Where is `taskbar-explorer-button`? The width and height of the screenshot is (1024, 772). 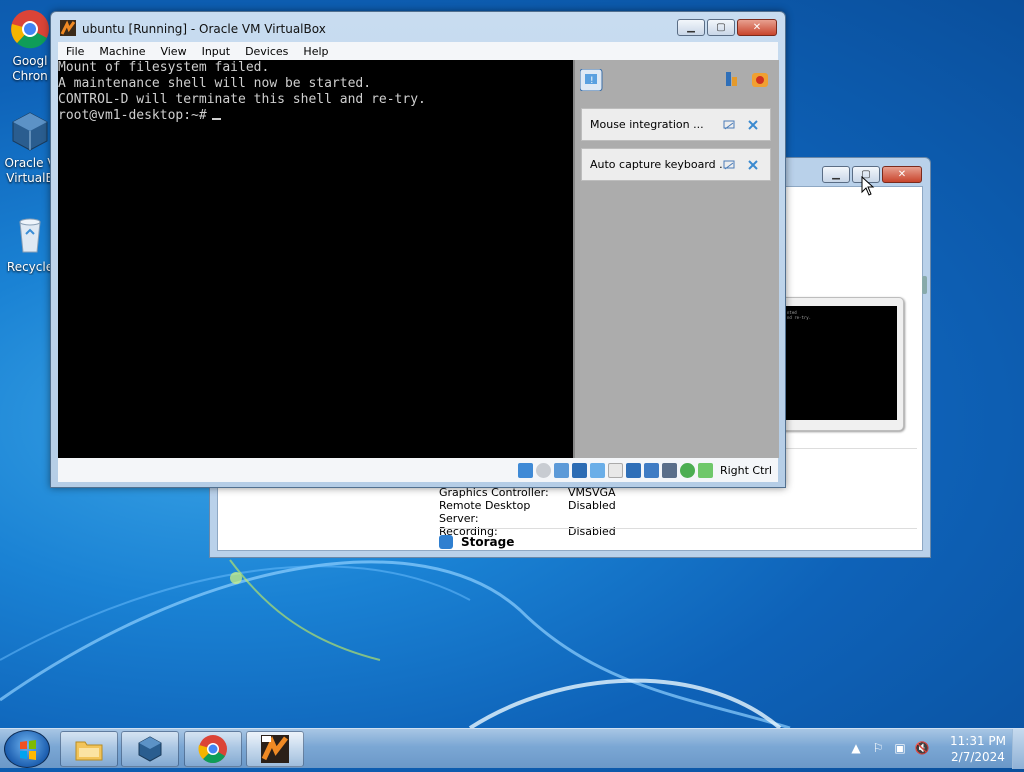
taskbar-explorer-button is located at coordinates (89, 749).